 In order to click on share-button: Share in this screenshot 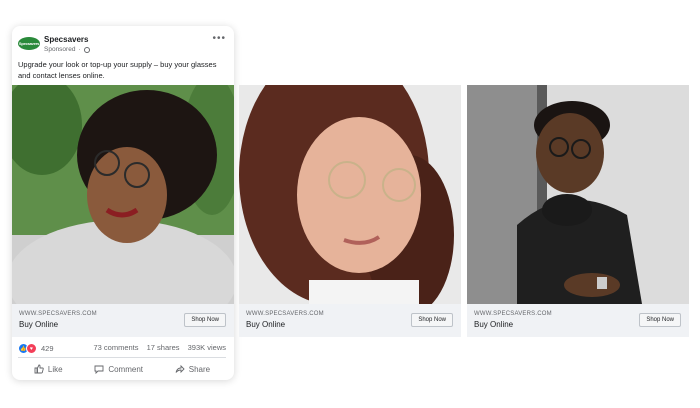, I will do `click(192, 369)`.